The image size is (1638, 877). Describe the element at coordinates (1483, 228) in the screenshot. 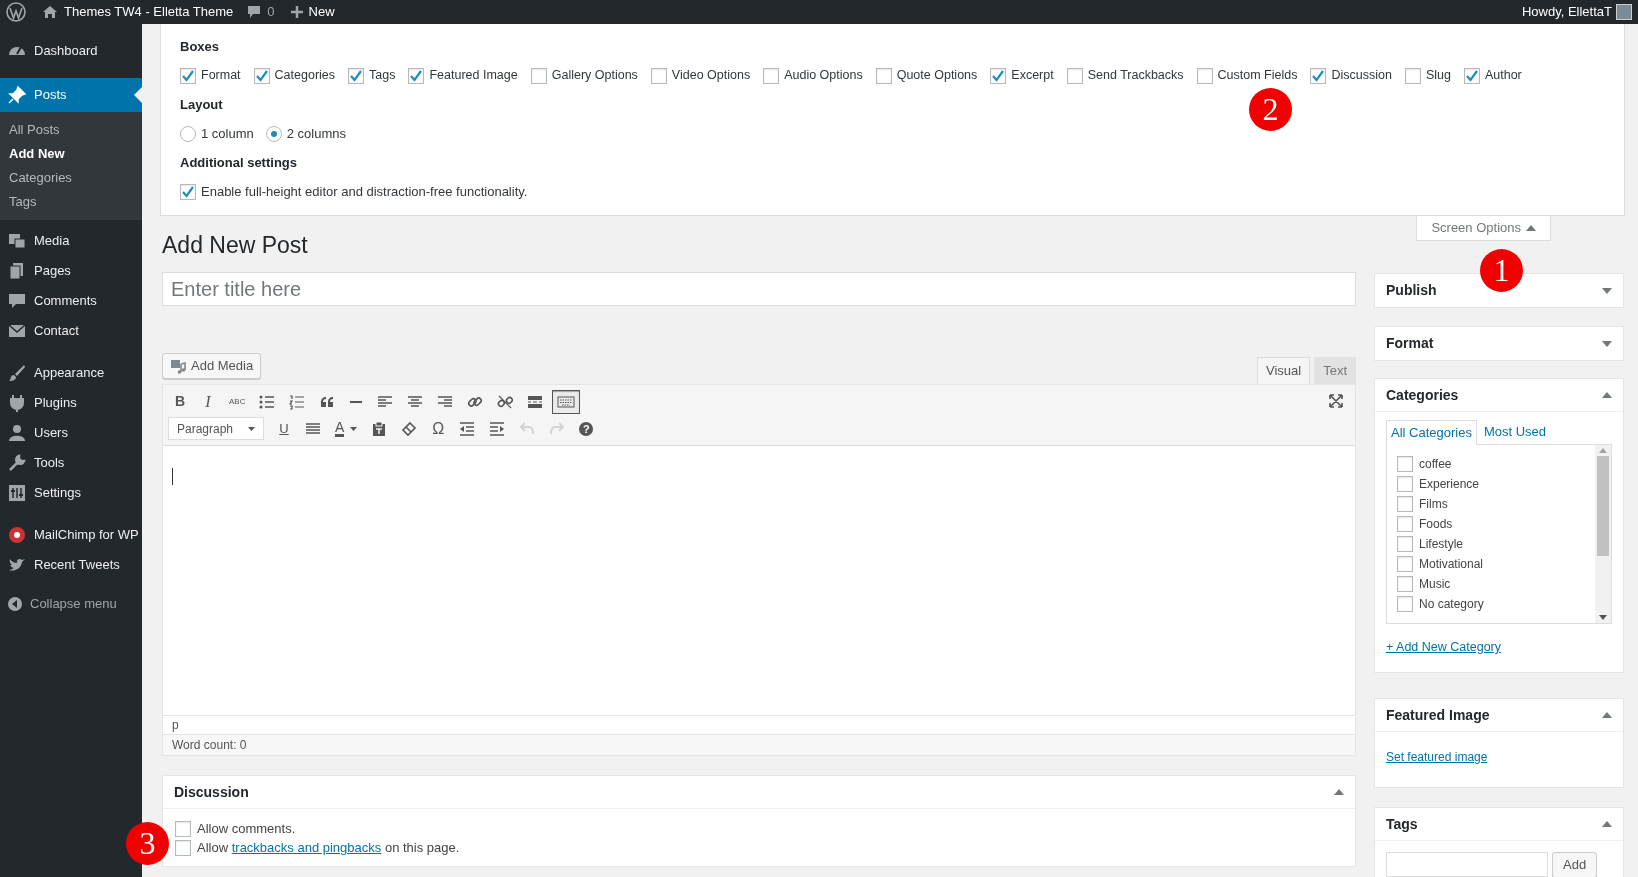

I see `screen-options-tab: Screen Options` at that location.